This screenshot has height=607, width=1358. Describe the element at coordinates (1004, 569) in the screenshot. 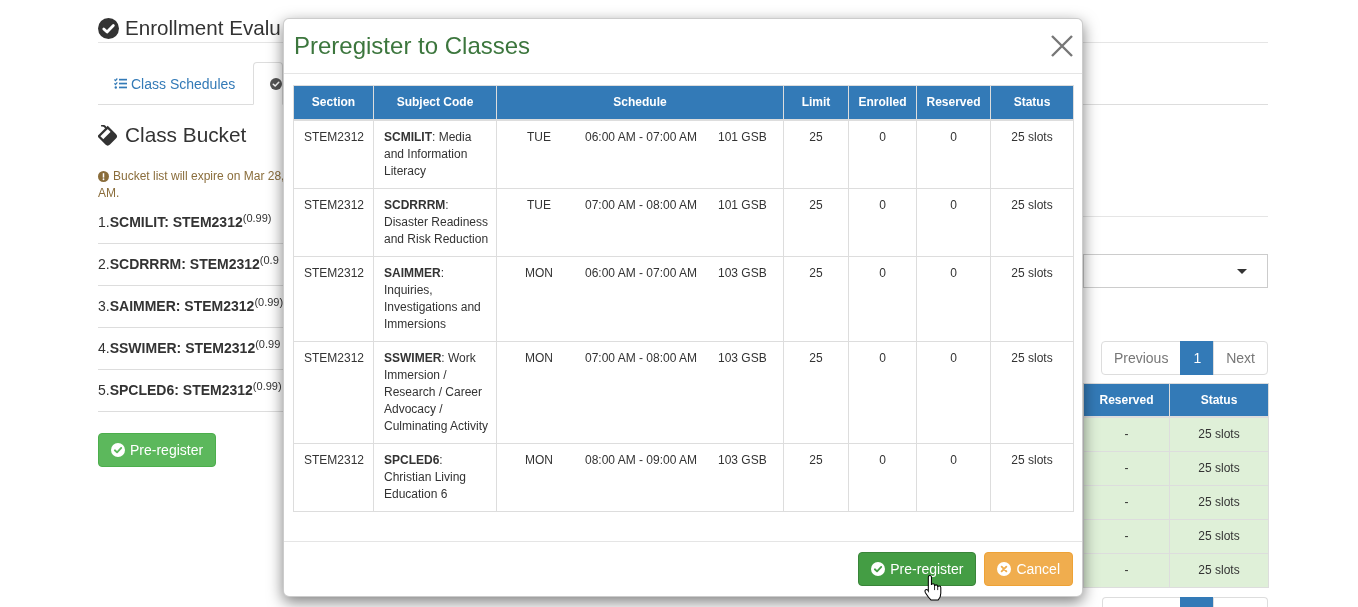

I see `times-circle-icon` at that location.